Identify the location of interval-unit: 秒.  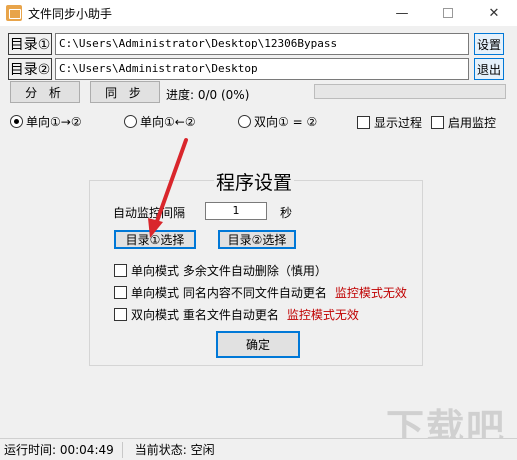
(286, 213).